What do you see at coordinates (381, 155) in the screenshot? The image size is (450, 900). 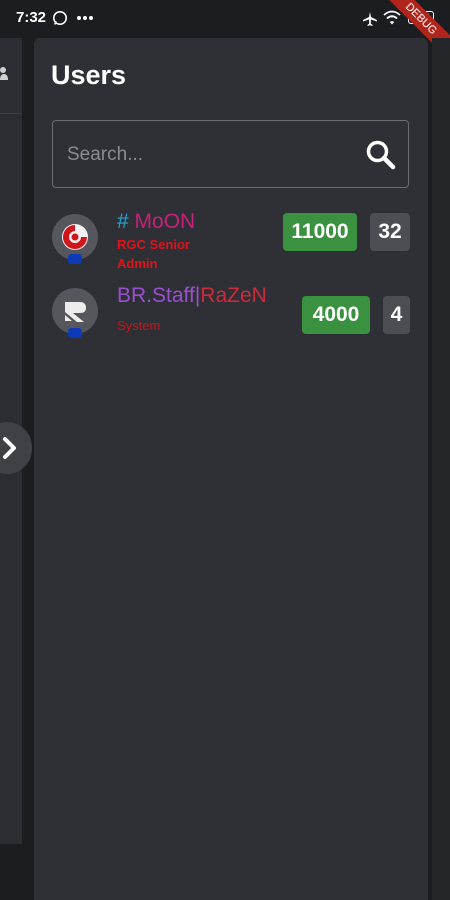 I see `search-icon` at bounding box center [381, 155].